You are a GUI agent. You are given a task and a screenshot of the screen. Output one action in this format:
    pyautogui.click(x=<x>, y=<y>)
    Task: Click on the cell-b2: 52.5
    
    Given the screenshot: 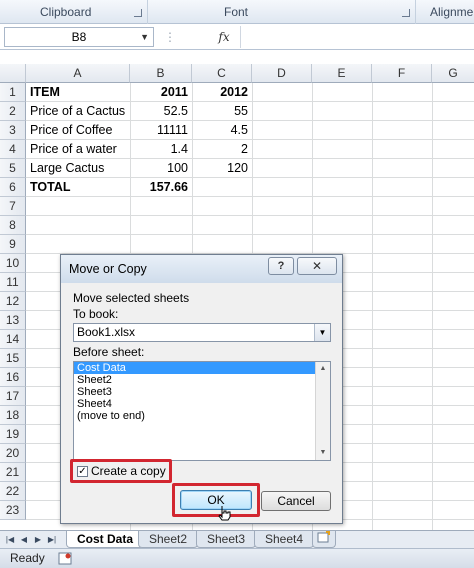 What is the action you would take?
    pyautogui.click(x=159, y=111)
    